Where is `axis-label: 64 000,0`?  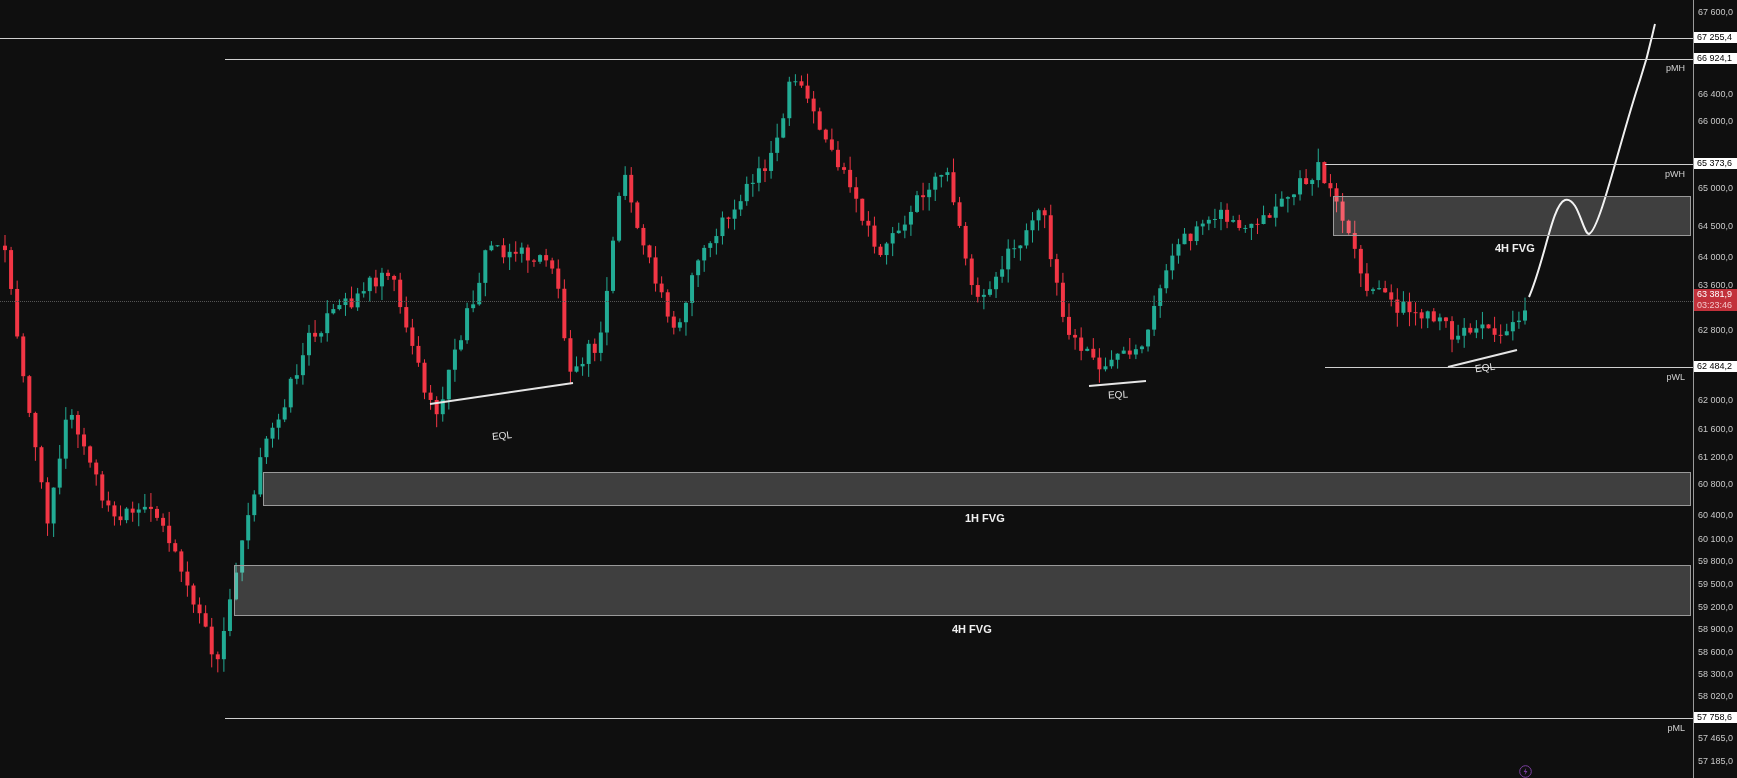 axis-label: 64 000,0 is located at coordinates (1716, 257).